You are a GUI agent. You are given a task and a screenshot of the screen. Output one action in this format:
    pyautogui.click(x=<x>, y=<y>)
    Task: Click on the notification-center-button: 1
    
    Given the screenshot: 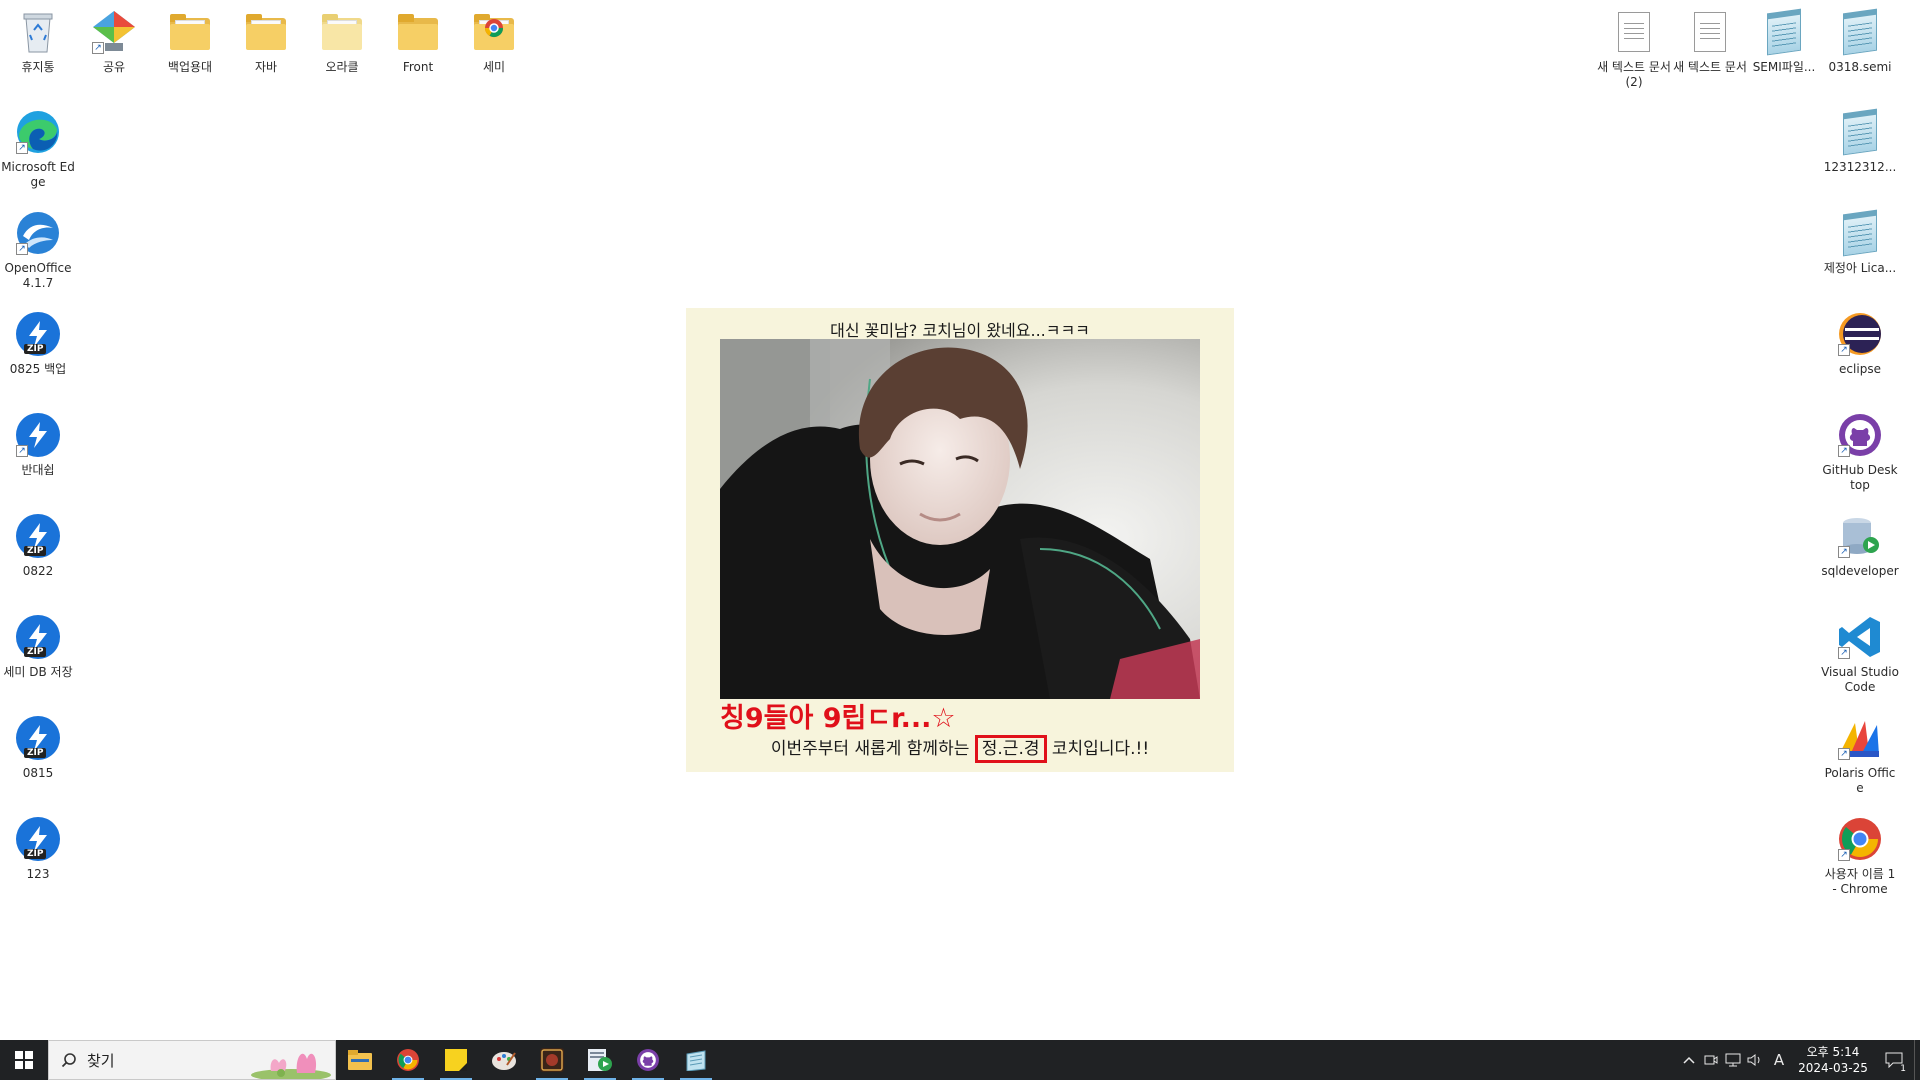 What is the action you would take?
    pyautogui.click(x=1894, y=1060)
    